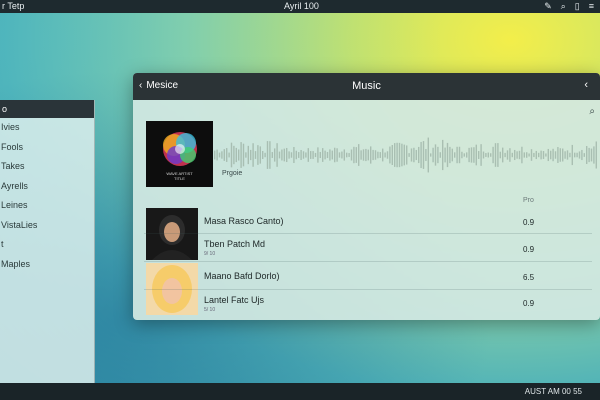  Describe the element at coordinates (47, 265) in the screenshot. I see `sidebar-item: Maples` at that location.